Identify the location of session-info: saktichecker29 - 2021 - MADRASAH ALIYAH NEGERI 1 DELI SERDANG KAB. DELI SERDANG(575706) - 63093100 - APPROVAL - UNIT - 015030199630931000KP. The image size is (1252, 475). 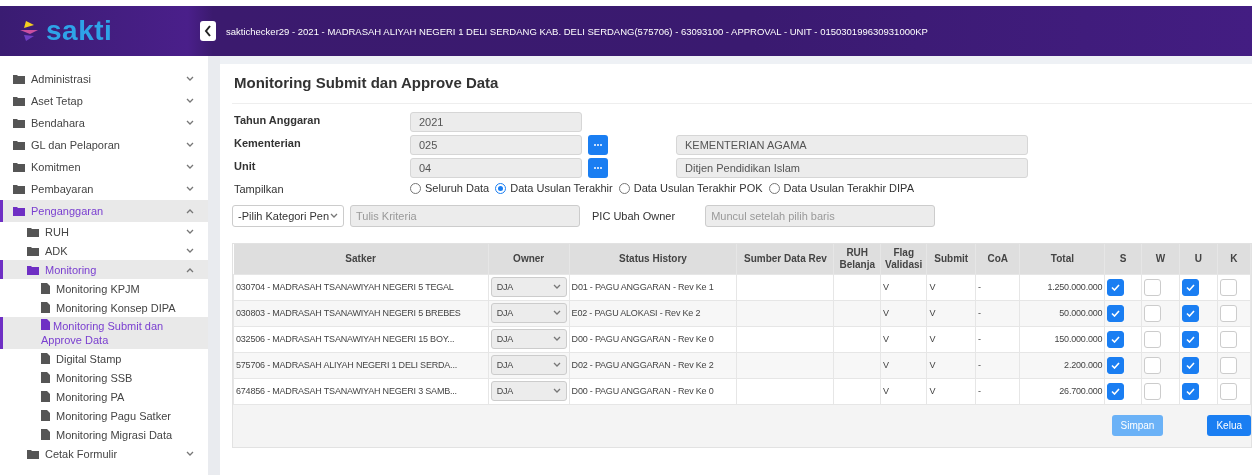
(577, 31).